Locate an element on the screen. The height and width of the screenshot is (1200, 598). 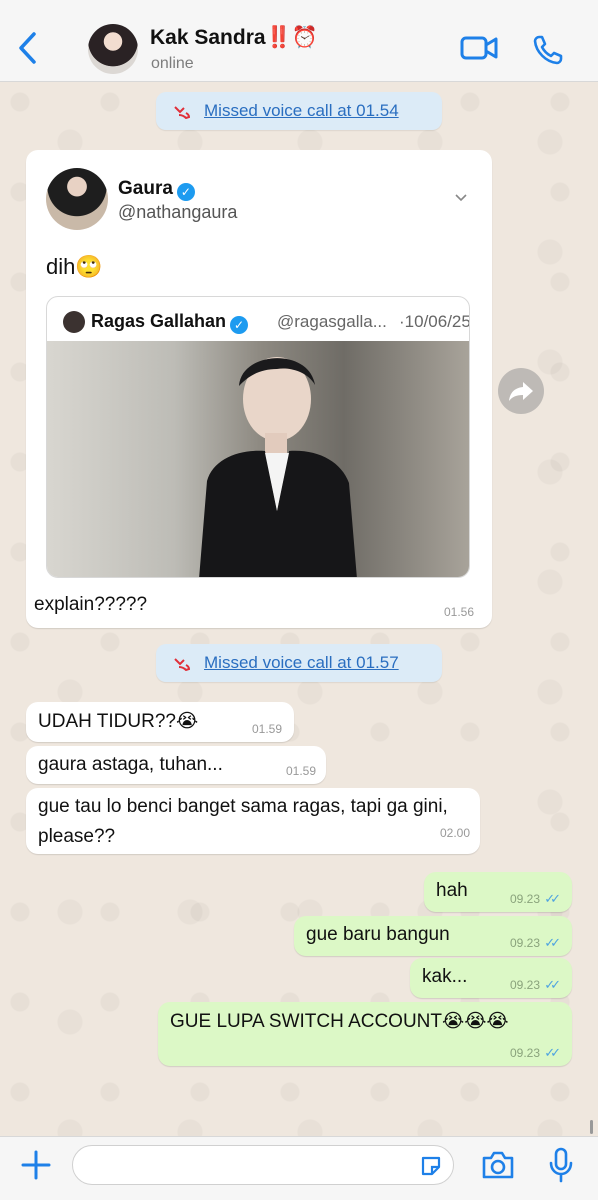
forward-button is located at coordinates (521, 391).